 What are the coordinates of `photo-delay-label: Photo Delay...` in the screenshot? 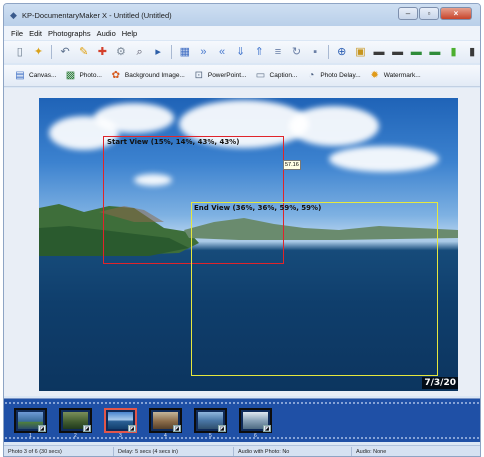 It's located at (340, 75).